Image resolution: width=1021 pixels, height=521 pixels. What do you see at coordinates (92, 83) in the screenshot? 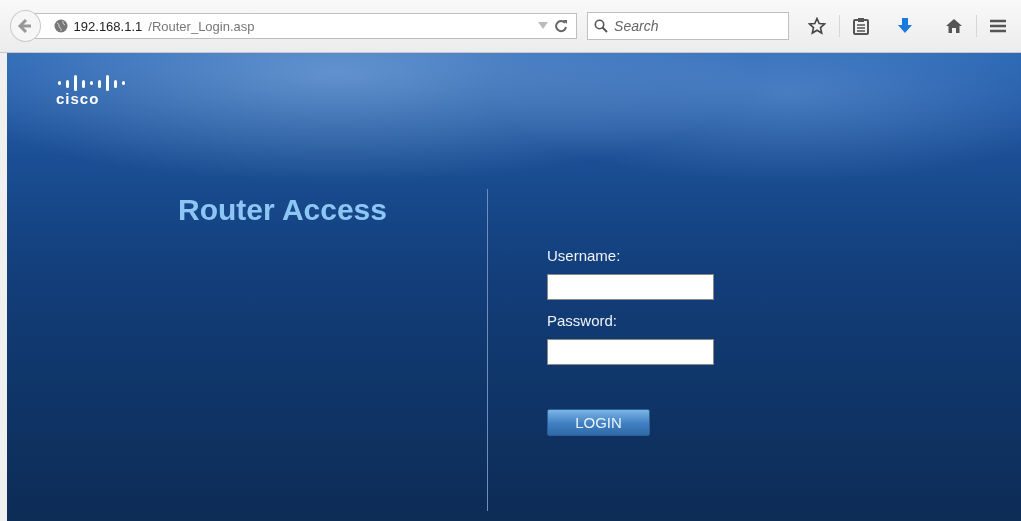
I see `logo-bars-icon` at bounding box center [92, 83].